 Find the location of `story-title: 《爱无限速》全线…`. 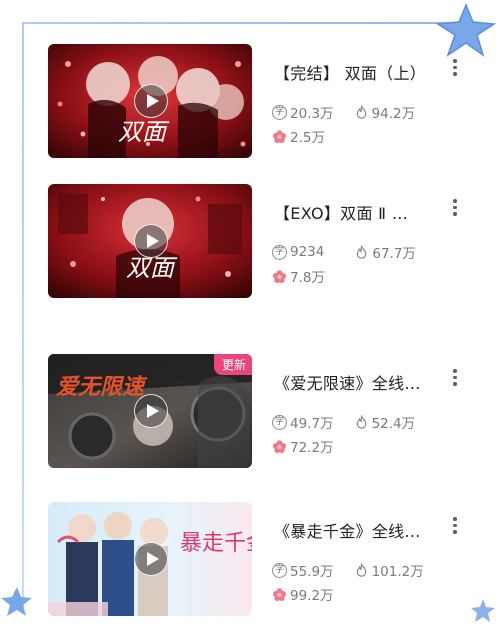

story-title: 《爱无限速》全线… is located at coordinates (358, 382).